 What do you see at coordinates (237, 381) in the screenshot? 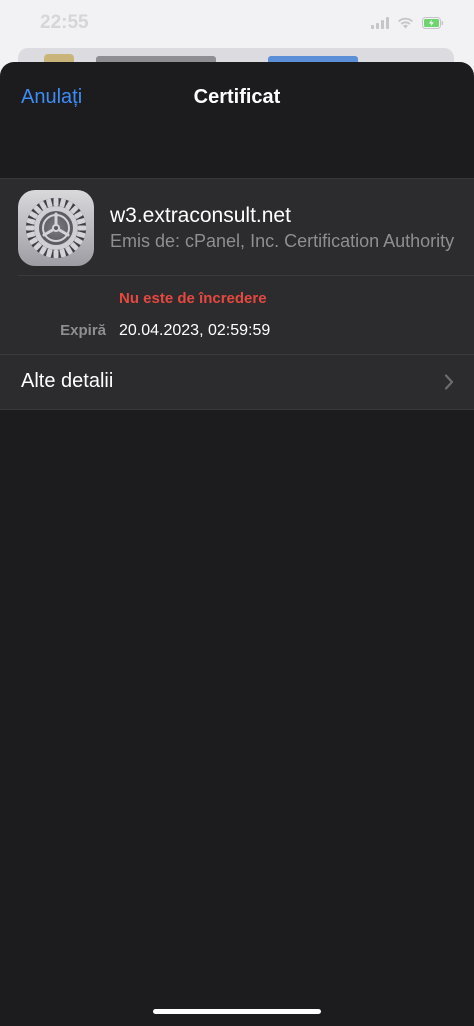
I see `more-details-row: Alte detalii` at bounding box center [237, 381].